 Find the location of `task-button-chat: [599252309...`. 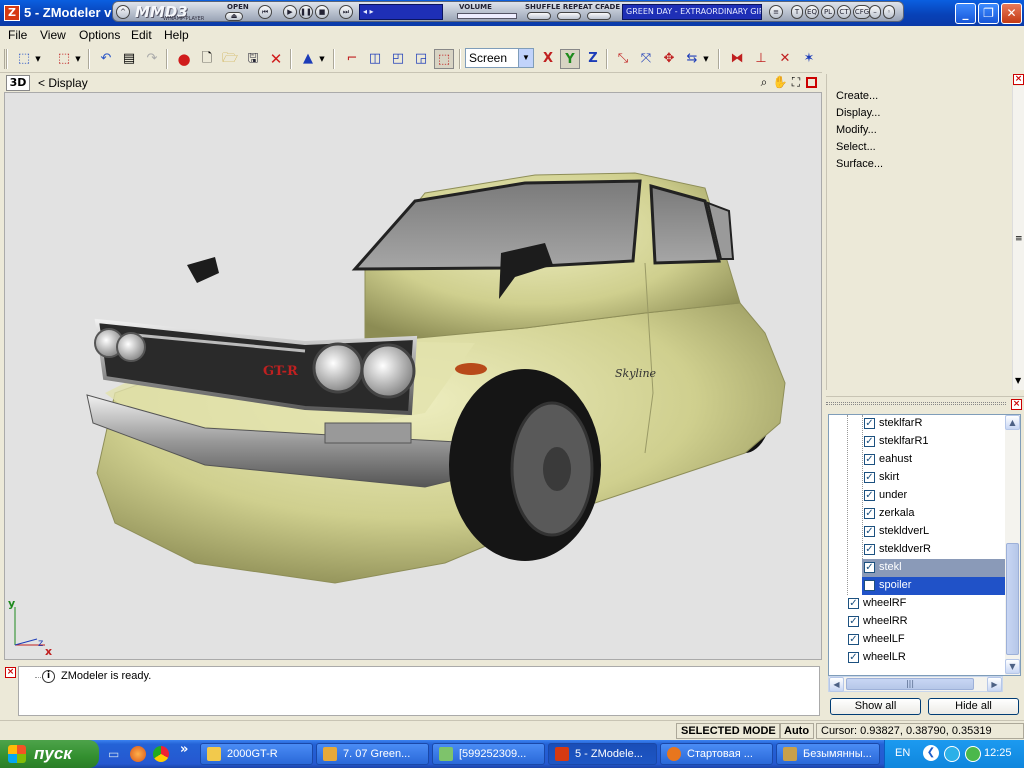

task-button-chat: [599252309... is located at coordinates (488, 754).